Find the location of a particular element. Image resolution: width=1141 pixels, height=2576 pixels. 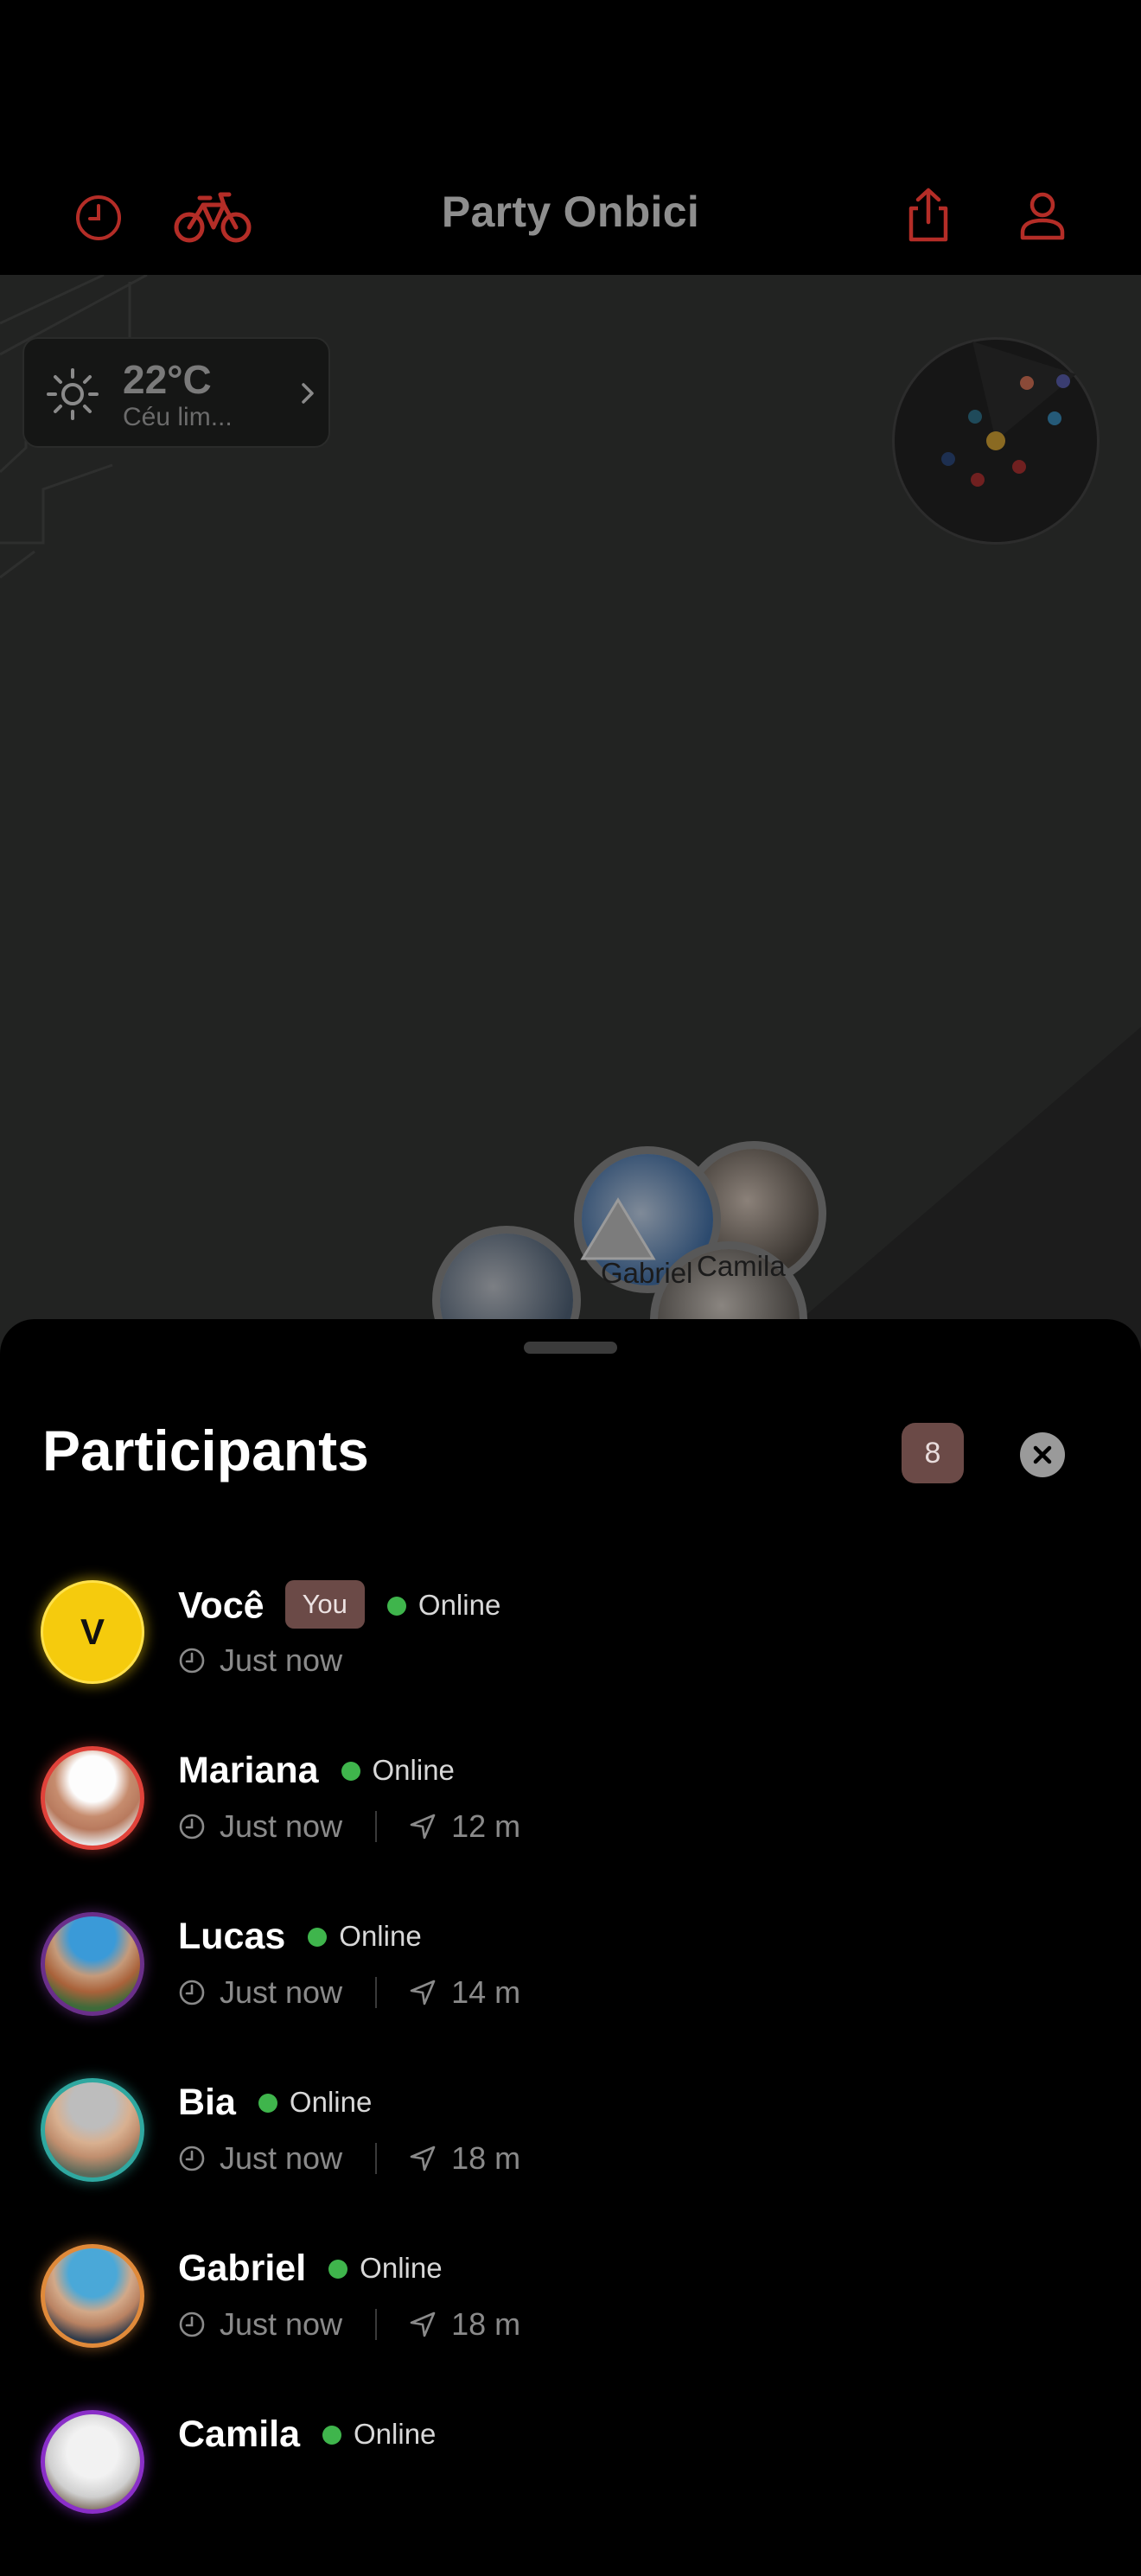

avatar: V is located at coordinates (92, 1632).